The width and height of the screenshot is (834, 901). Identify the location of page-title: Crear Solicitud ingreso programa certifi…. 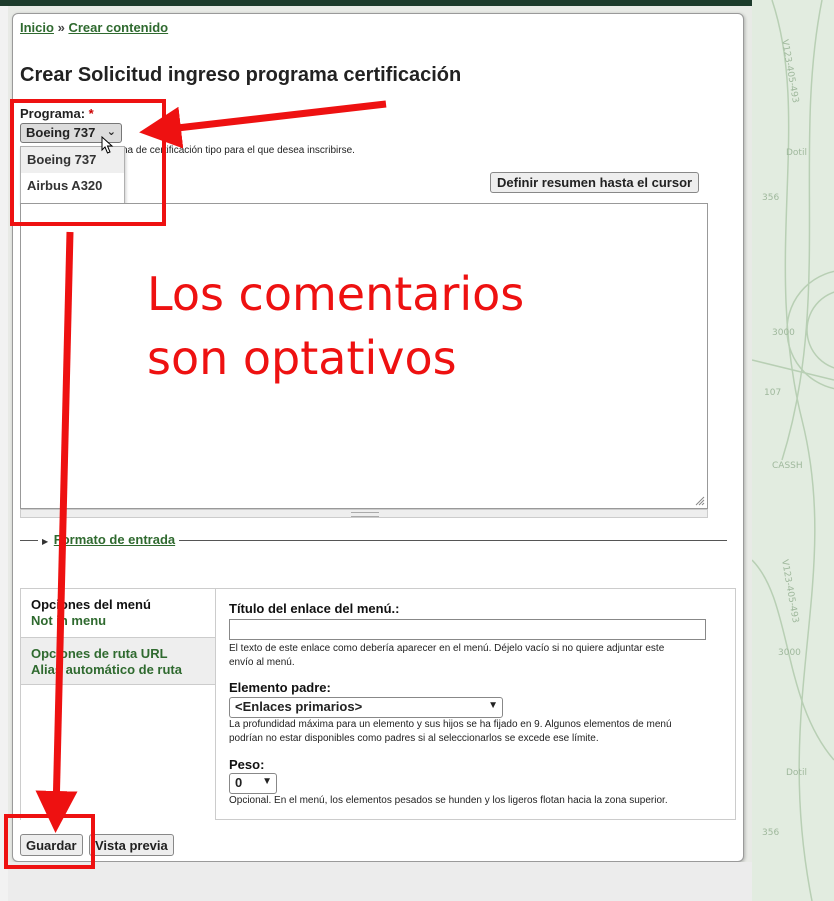
(241, 75).